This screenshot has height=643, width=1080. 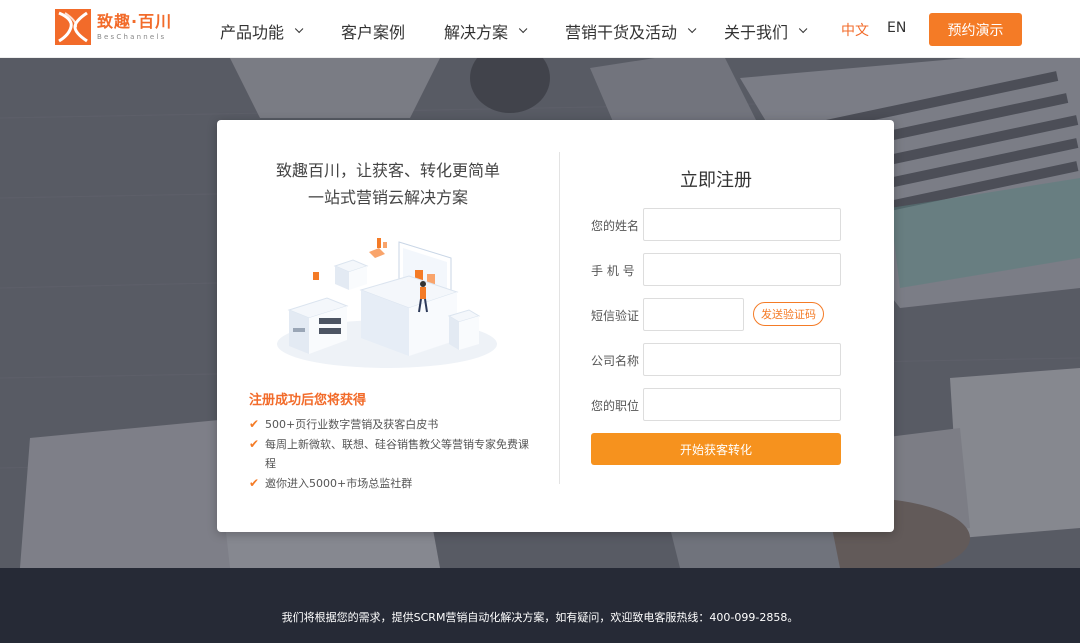 What do you see at coordinates (615, 226) in the screenshot?
I see `name-label: 您的姓名` at bounding box center [615, 226].